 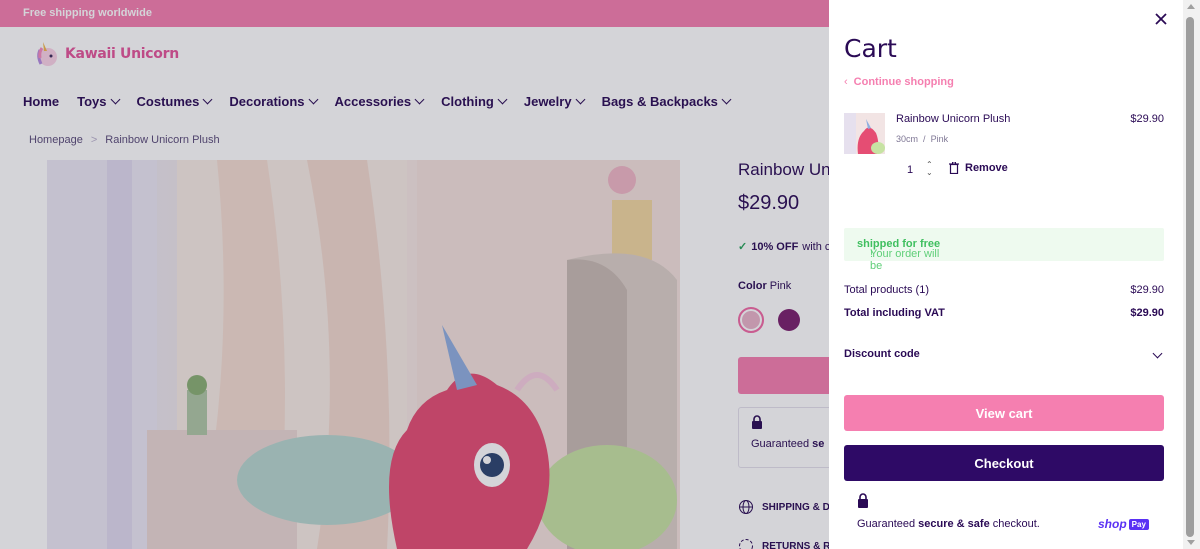 I want to click on continue-shopping-link: ‹ Continue shopping, so click(x=899, y=82).